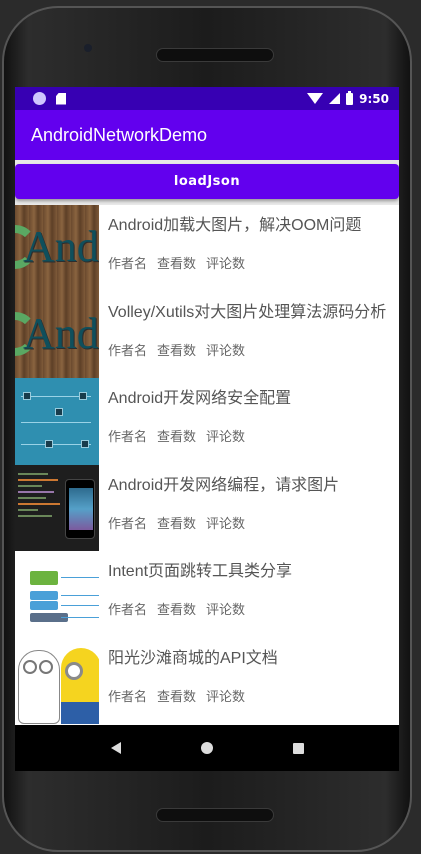  I want to click on bottom-speaker, so click(215, 815).